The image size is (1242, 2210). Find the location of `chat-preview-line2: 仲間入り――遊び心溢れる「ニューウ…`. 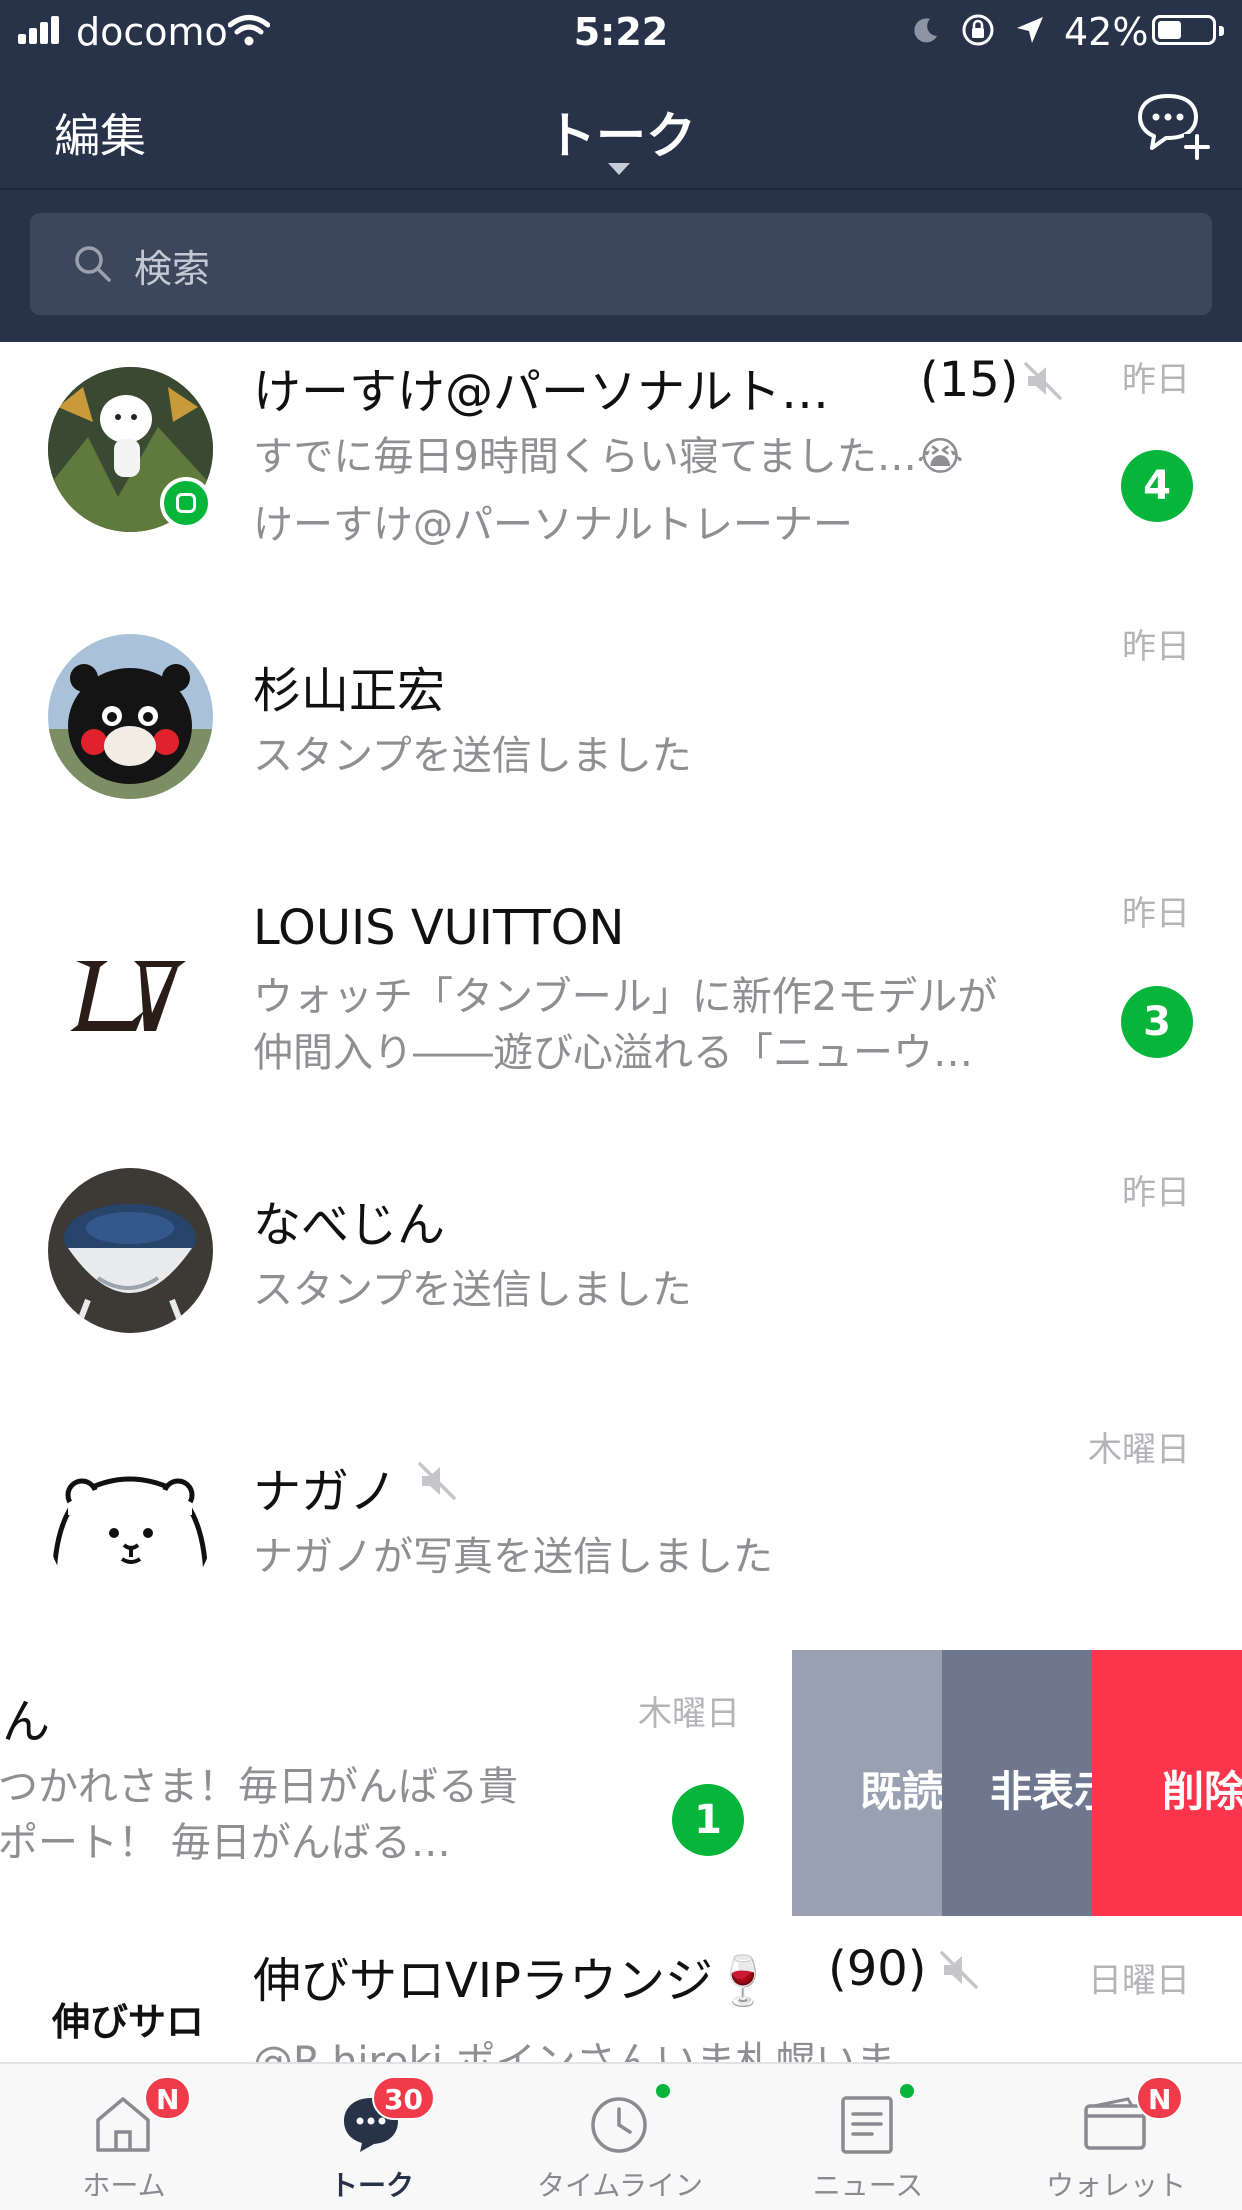

chat-preview-line2: 仲間入り――遊び心溢れる「ニューウ… is located at coordinates (613, 1053).